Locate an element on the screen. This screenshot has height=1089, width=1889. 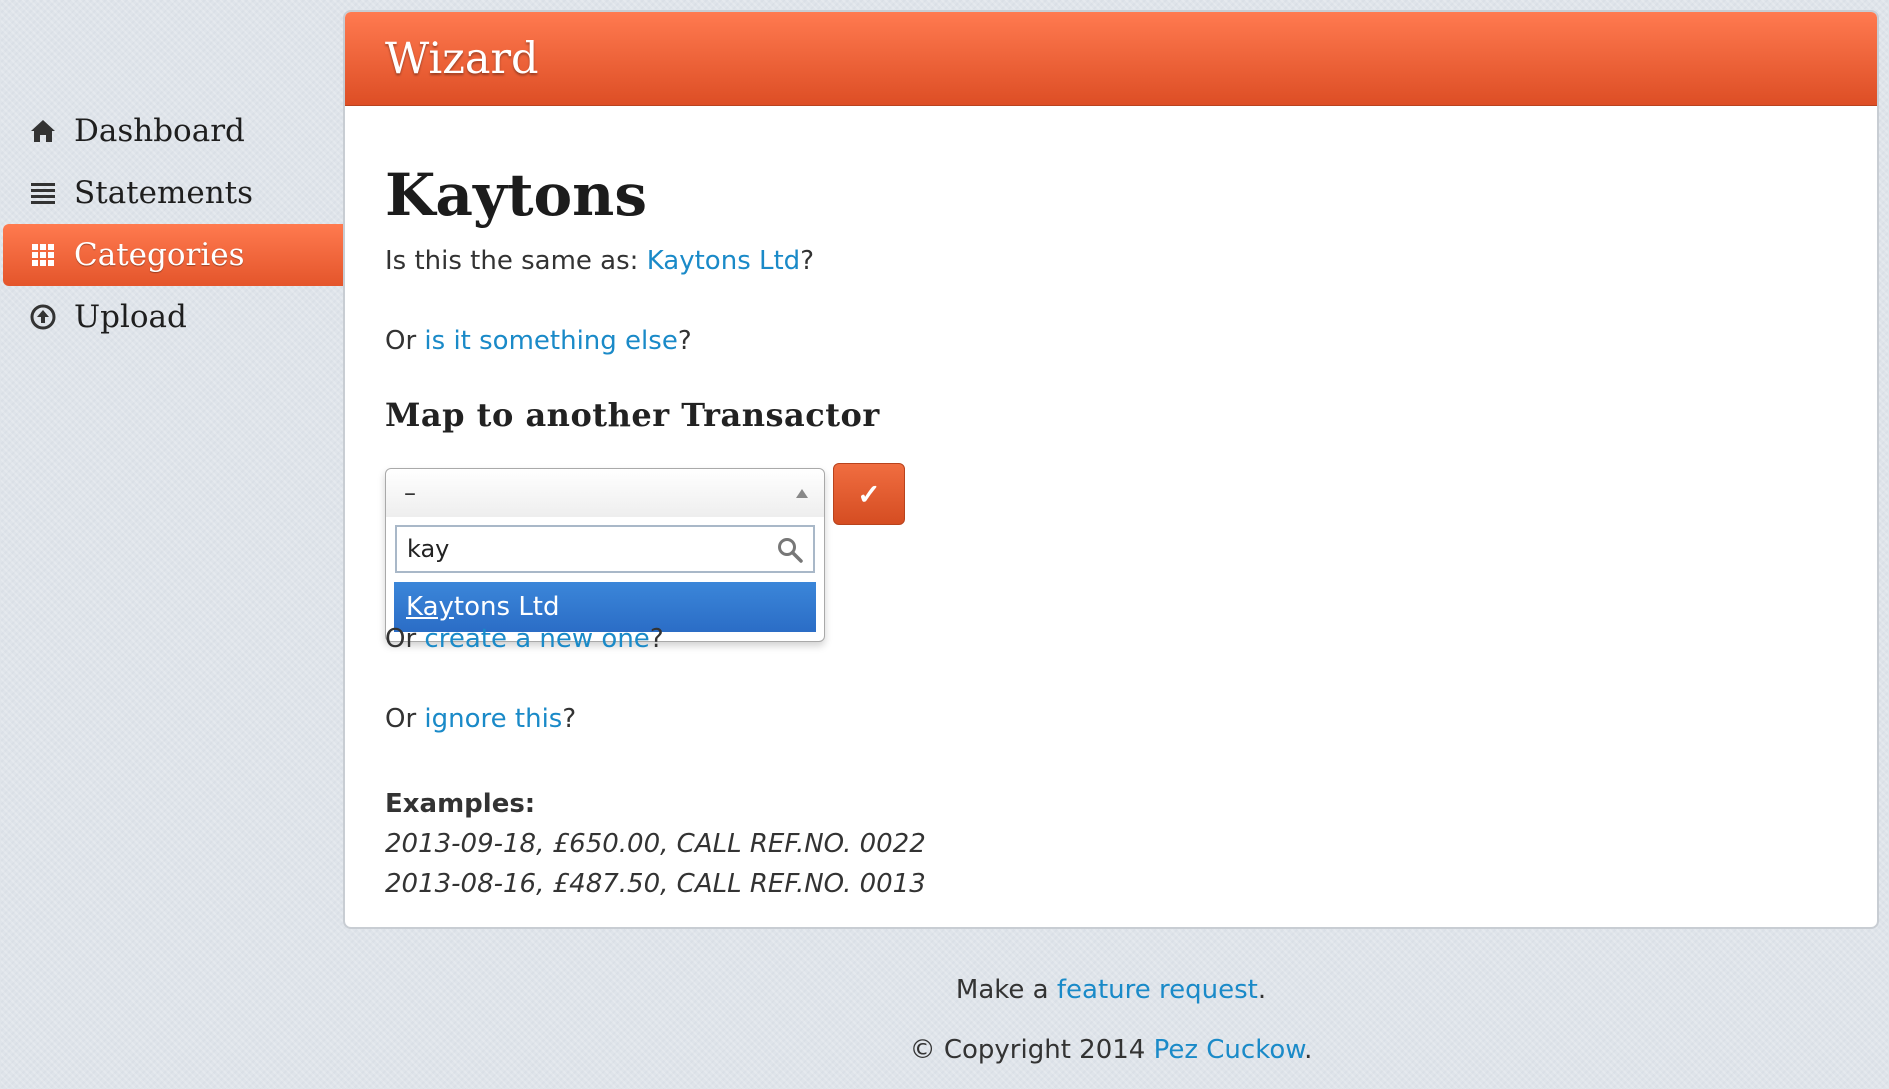
caret-up-icon is located at coordinates (802, 493).